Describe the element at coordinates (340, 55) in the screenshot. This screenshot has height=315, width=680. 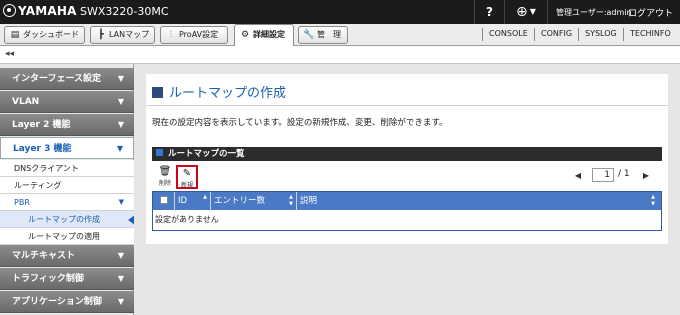
I see `sidebar-collapse-row: ◂◂` at that location.